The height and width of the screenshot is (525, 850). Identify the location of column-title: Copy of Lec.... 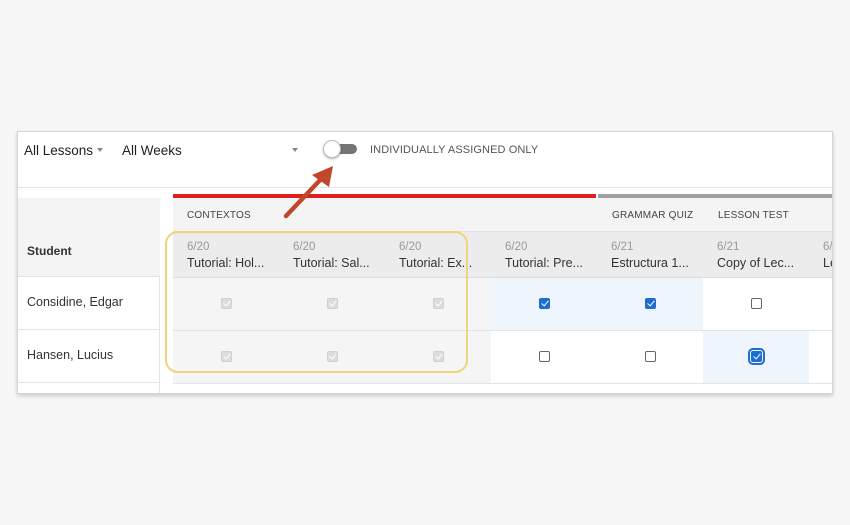
(756, 263).